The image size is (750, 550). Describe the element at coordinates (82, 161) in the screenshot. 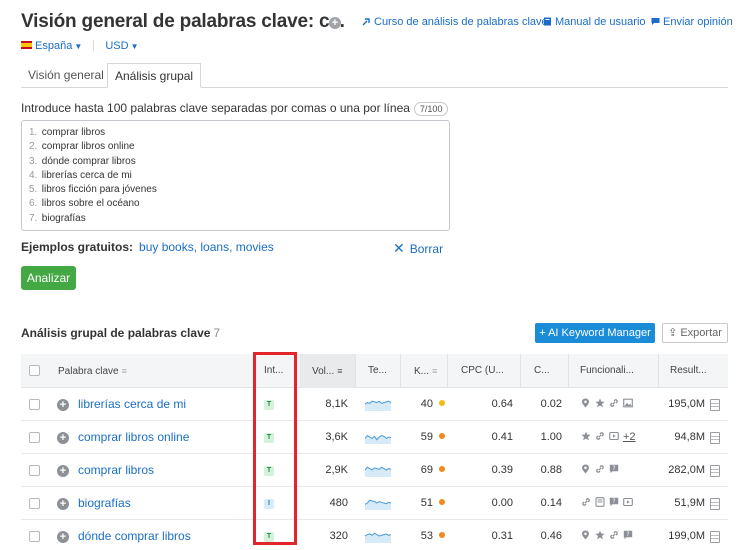

I see `keyword-line: 3. dónde comprar libros` at that location.